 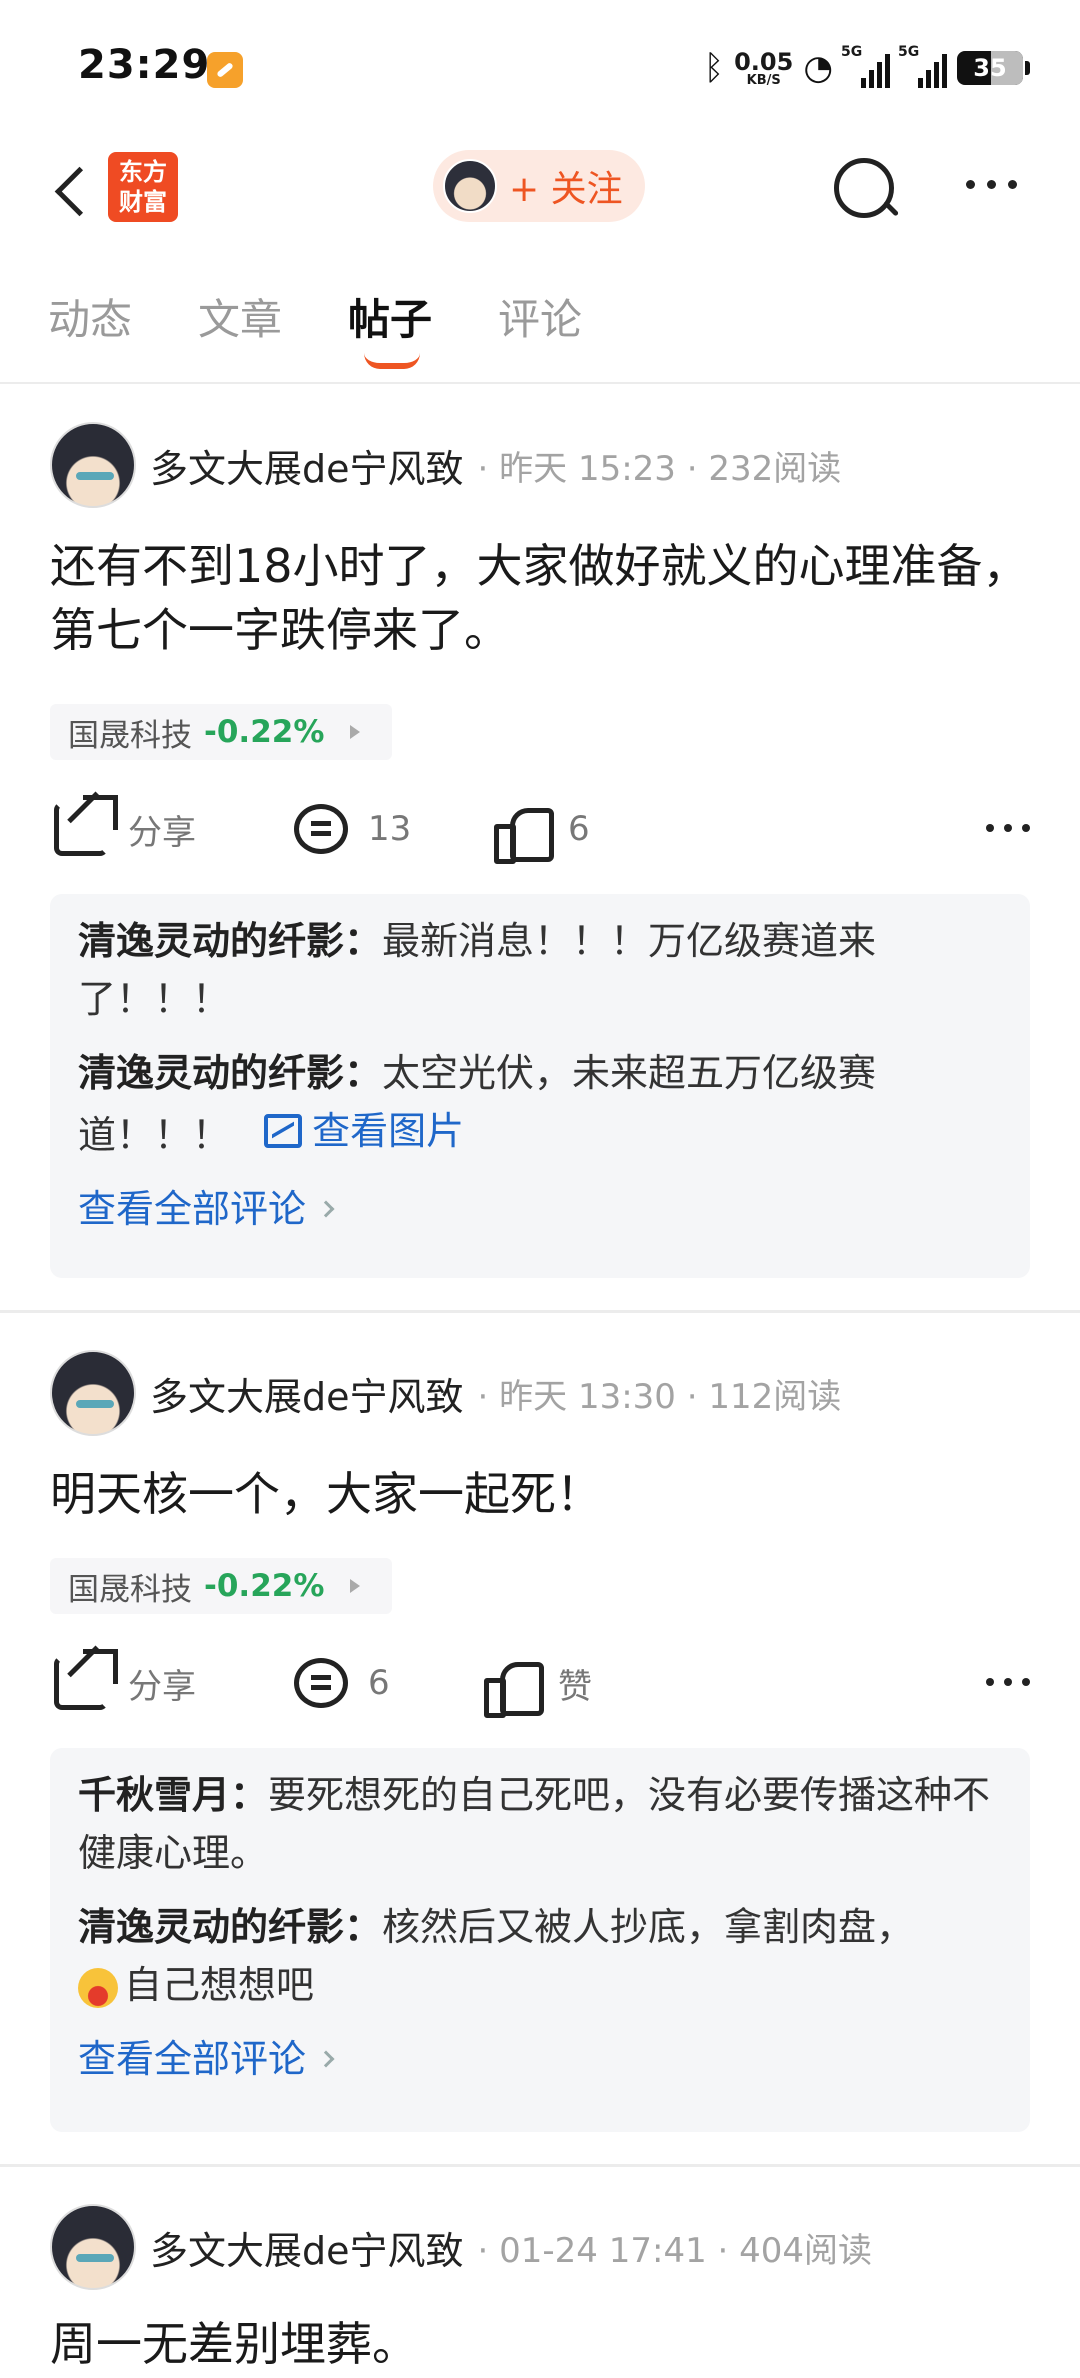 I want to click on tab-articles: 文章, so click(x=240, y=316).